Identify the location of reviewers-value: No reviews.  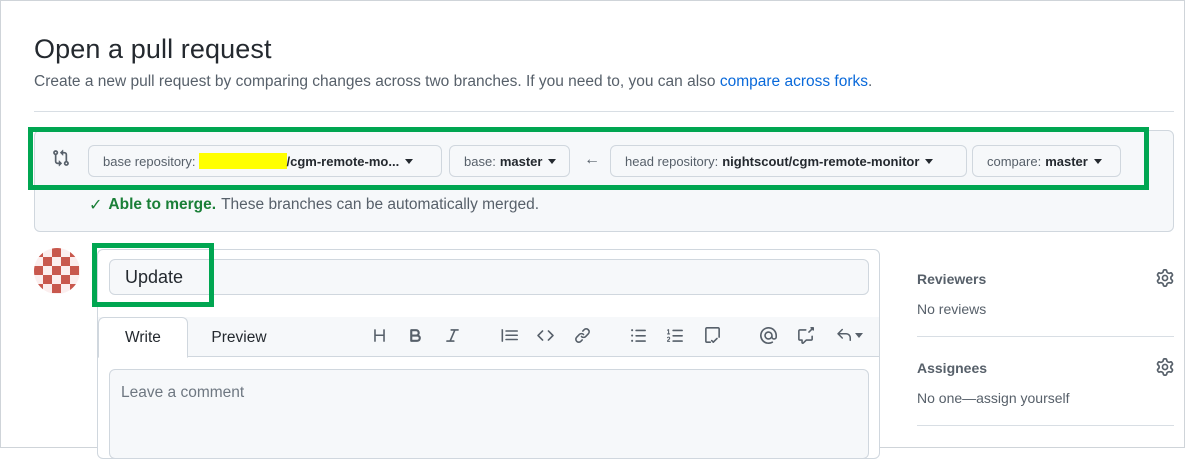
(952, 309).